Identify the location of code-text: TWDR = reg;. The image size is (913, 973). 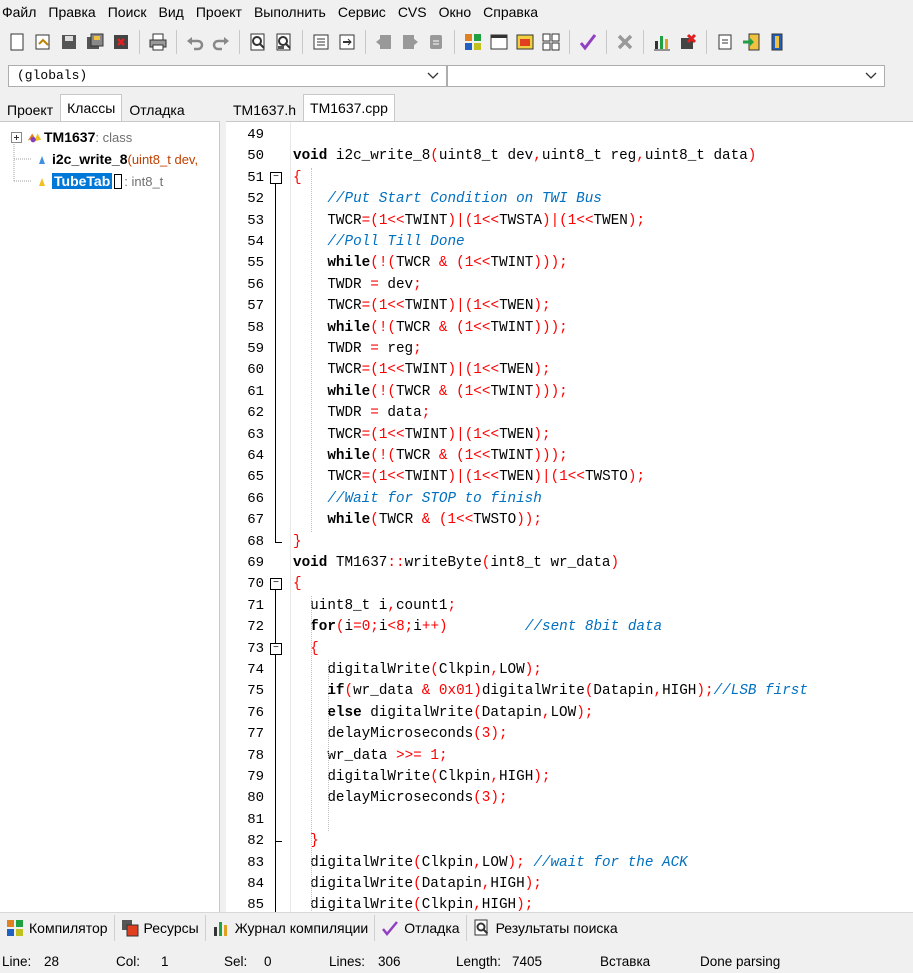
(357, 349).